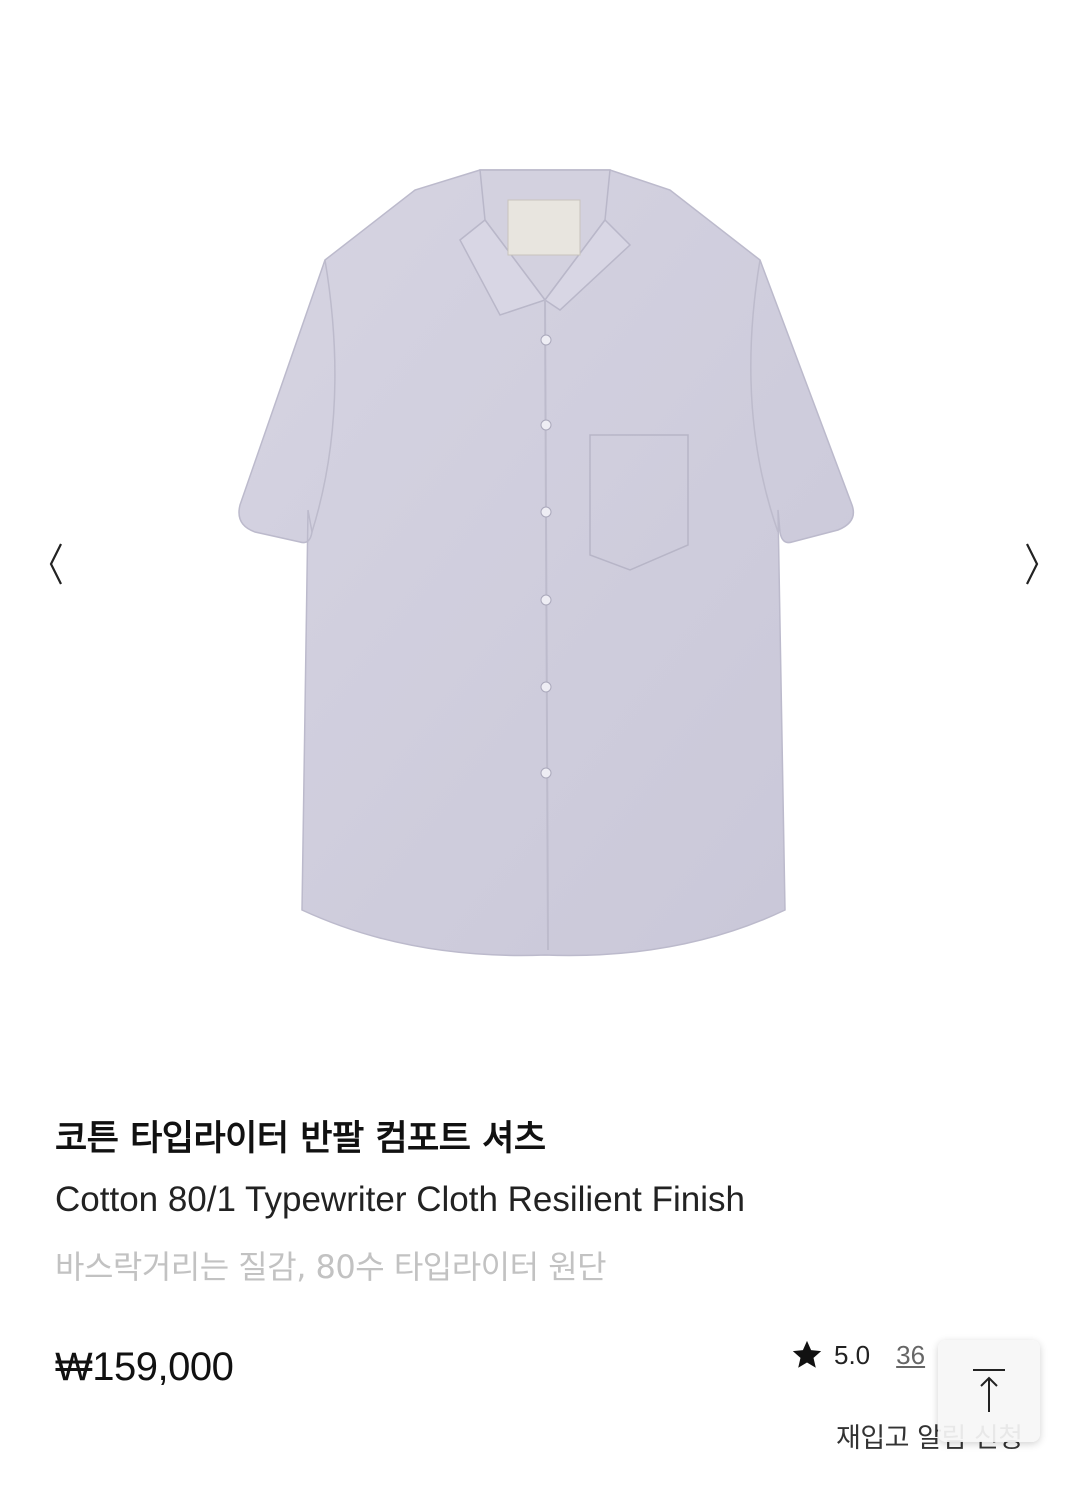 This screenshot has width=1085, height=1500. I want to click on arrow-up-icon, so click(989, 1390).